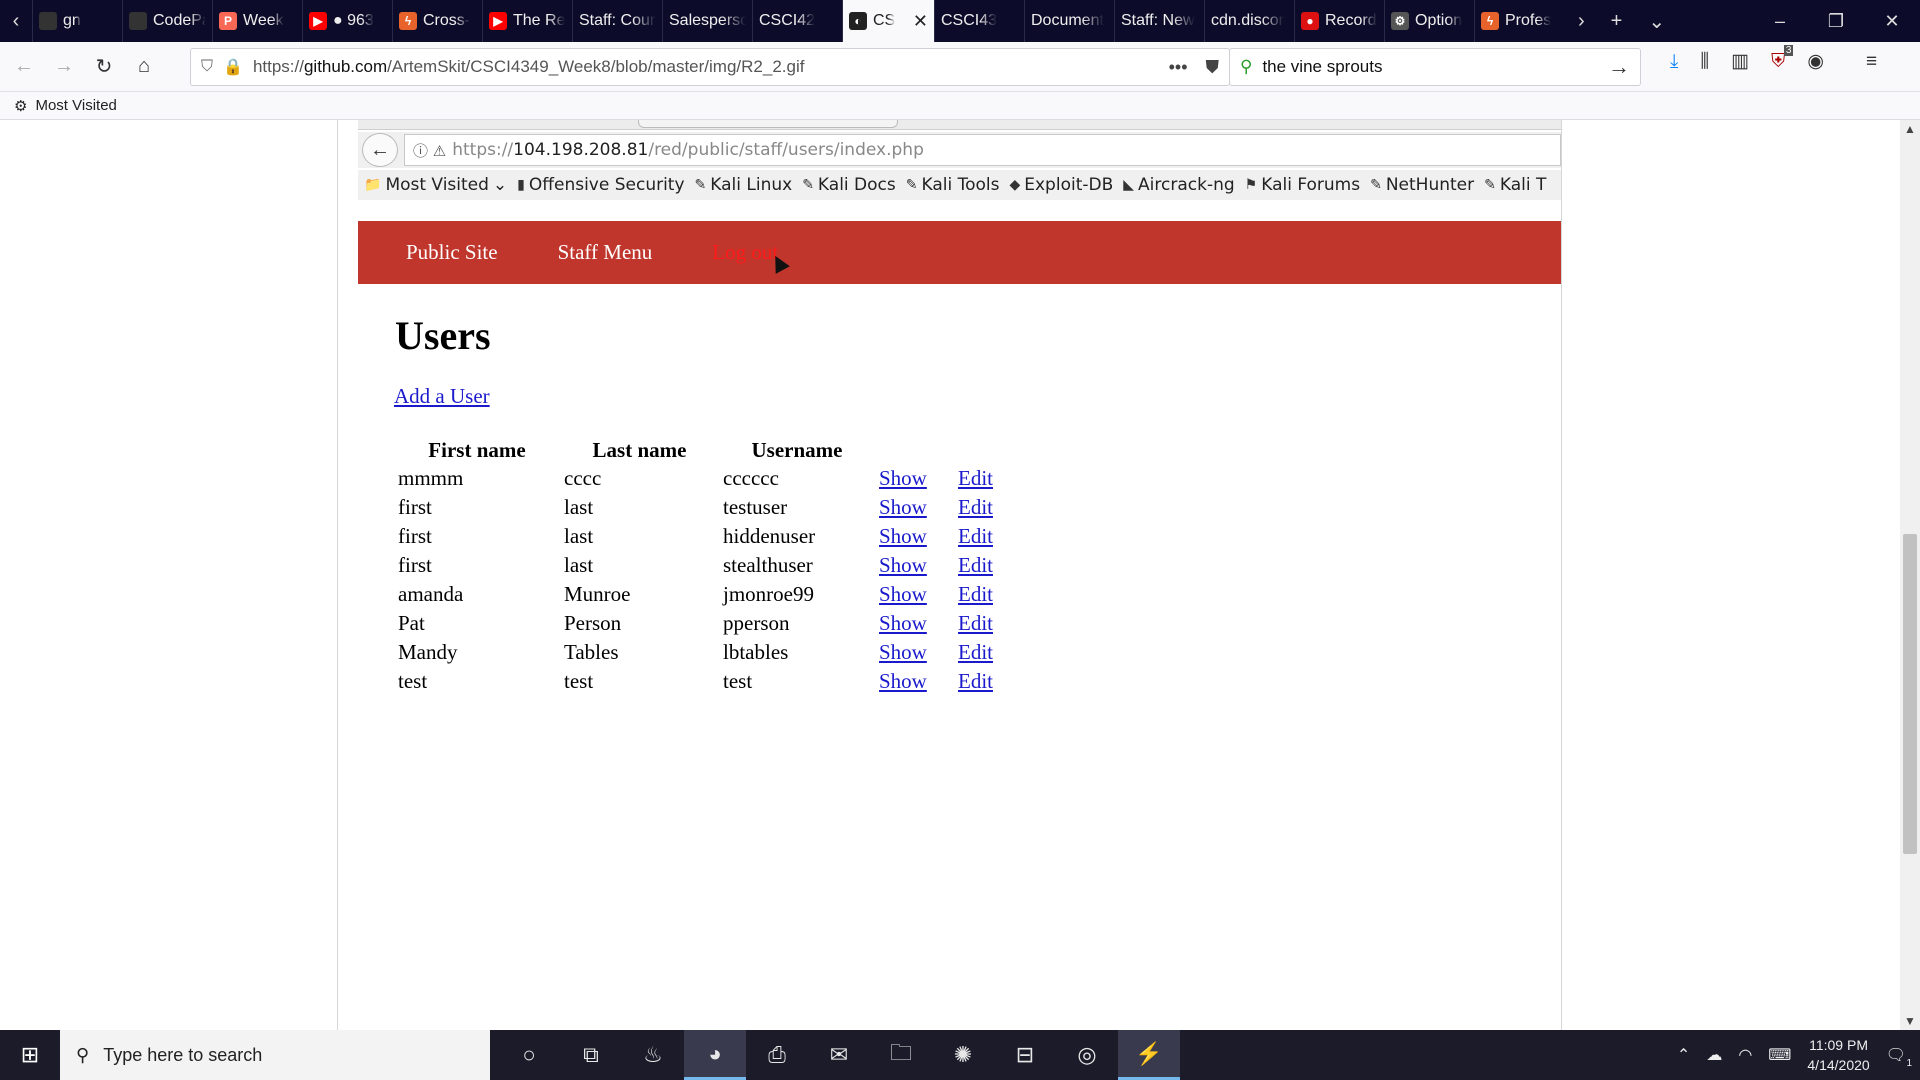  Describe the element at coordinates (1025, 1055) in the screenshot. I see `store-icon: ⊟` at that location.